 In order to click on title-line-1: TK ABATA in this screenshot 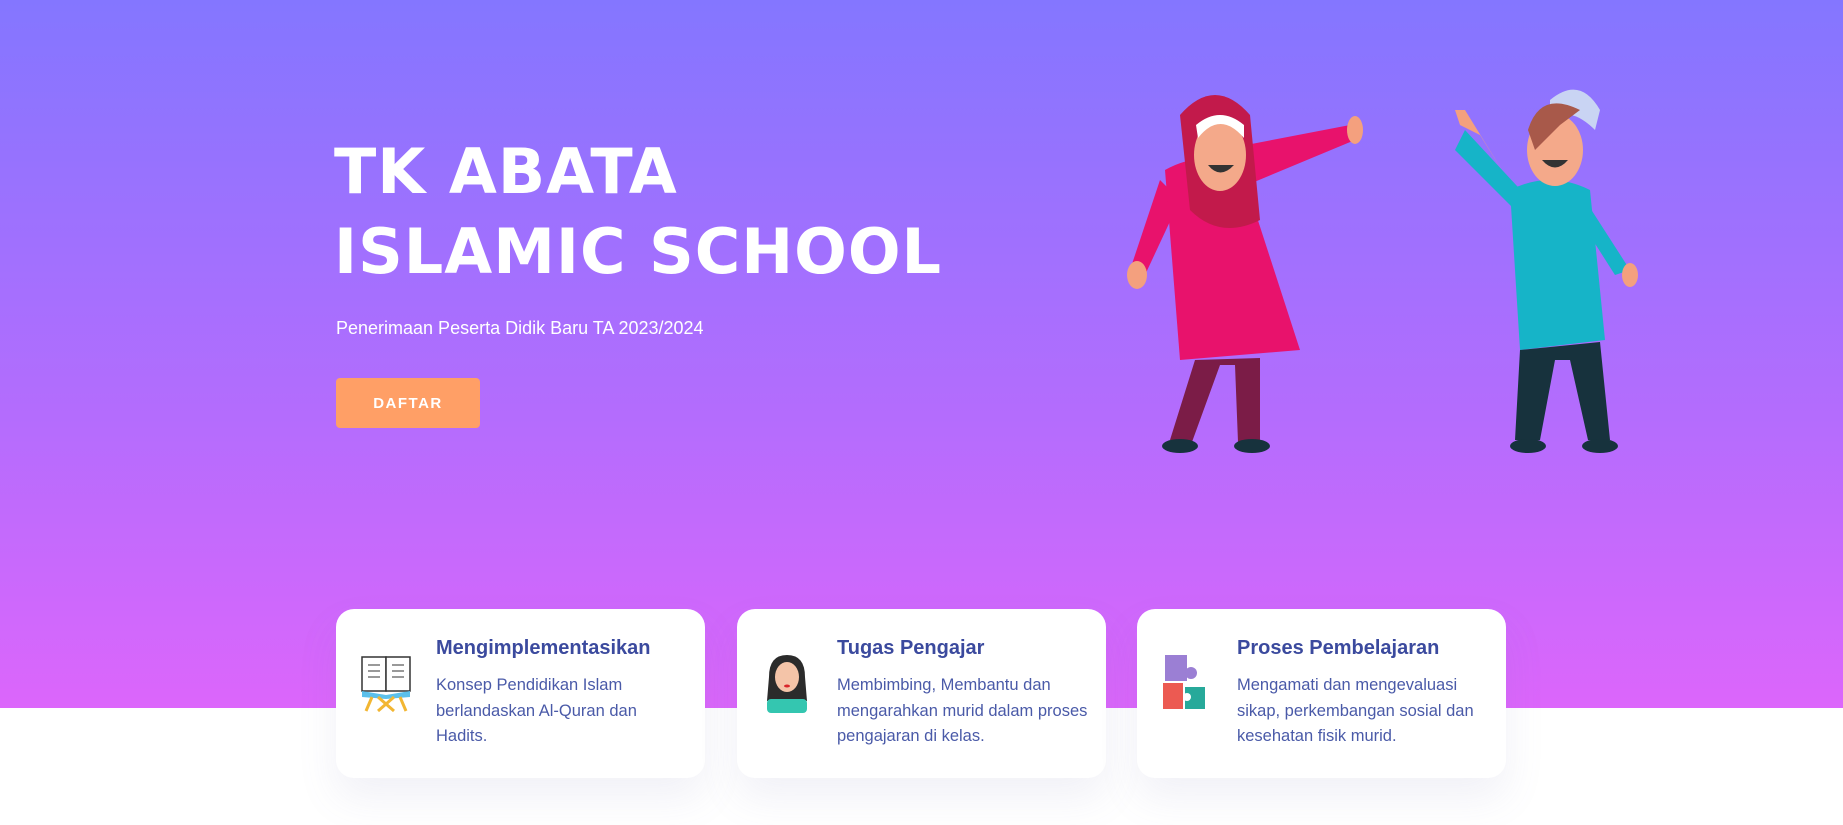, I will do `click(506, 171)`.